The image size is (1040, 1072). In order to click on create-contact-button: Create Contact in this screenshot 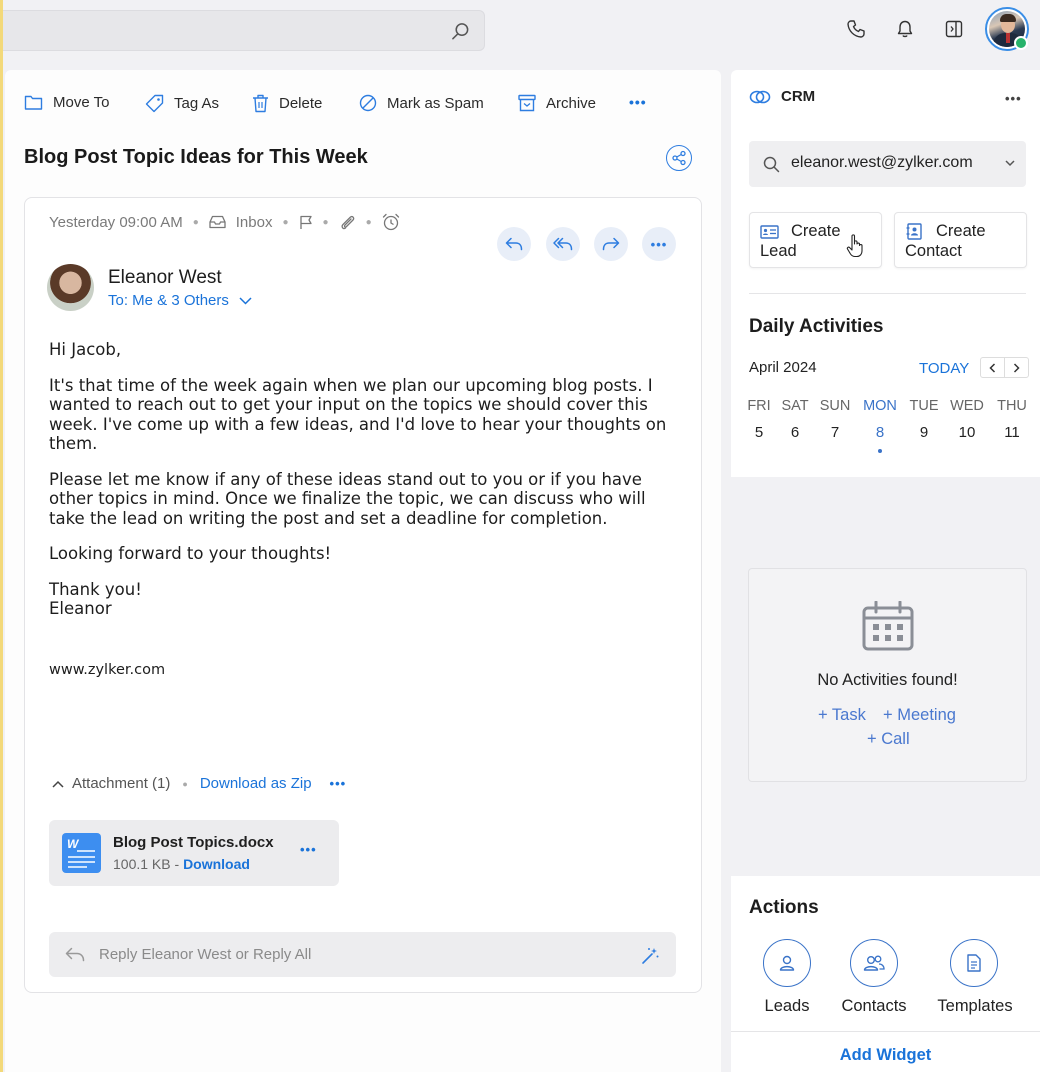, I will do `click(960, 240)`.